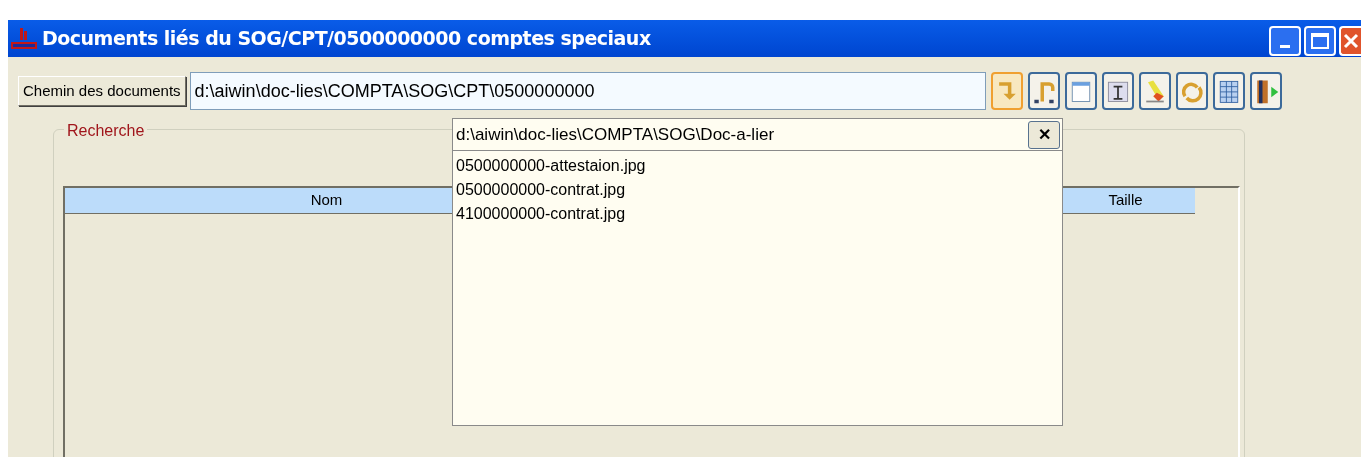  I want to click on close-button: ✕, so click(1044, 134).